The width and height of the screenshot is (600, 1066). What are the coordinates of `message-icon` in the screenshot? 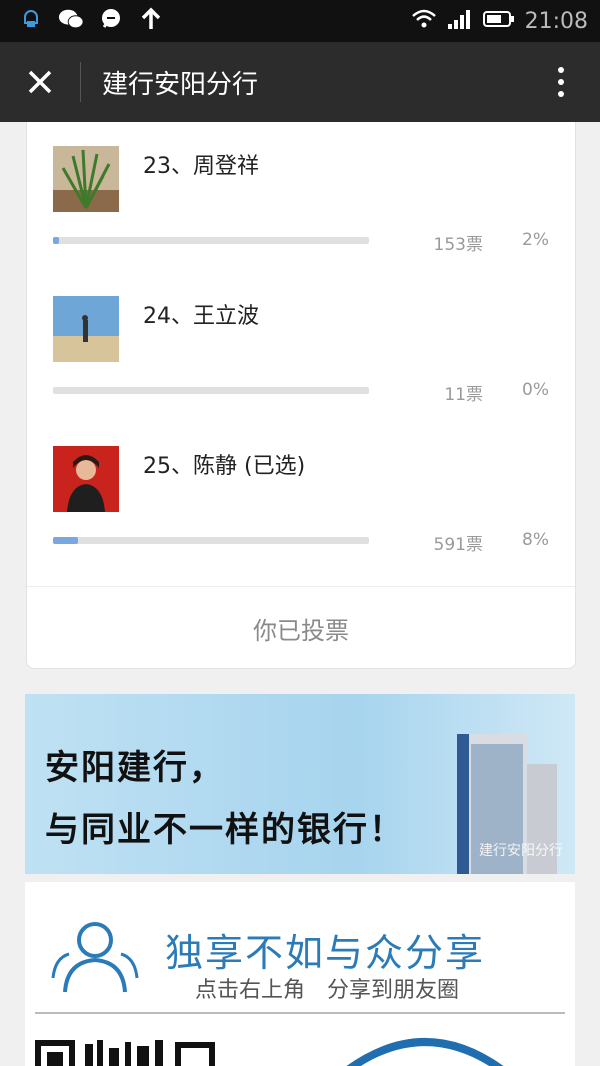 It's located at (111, 19).